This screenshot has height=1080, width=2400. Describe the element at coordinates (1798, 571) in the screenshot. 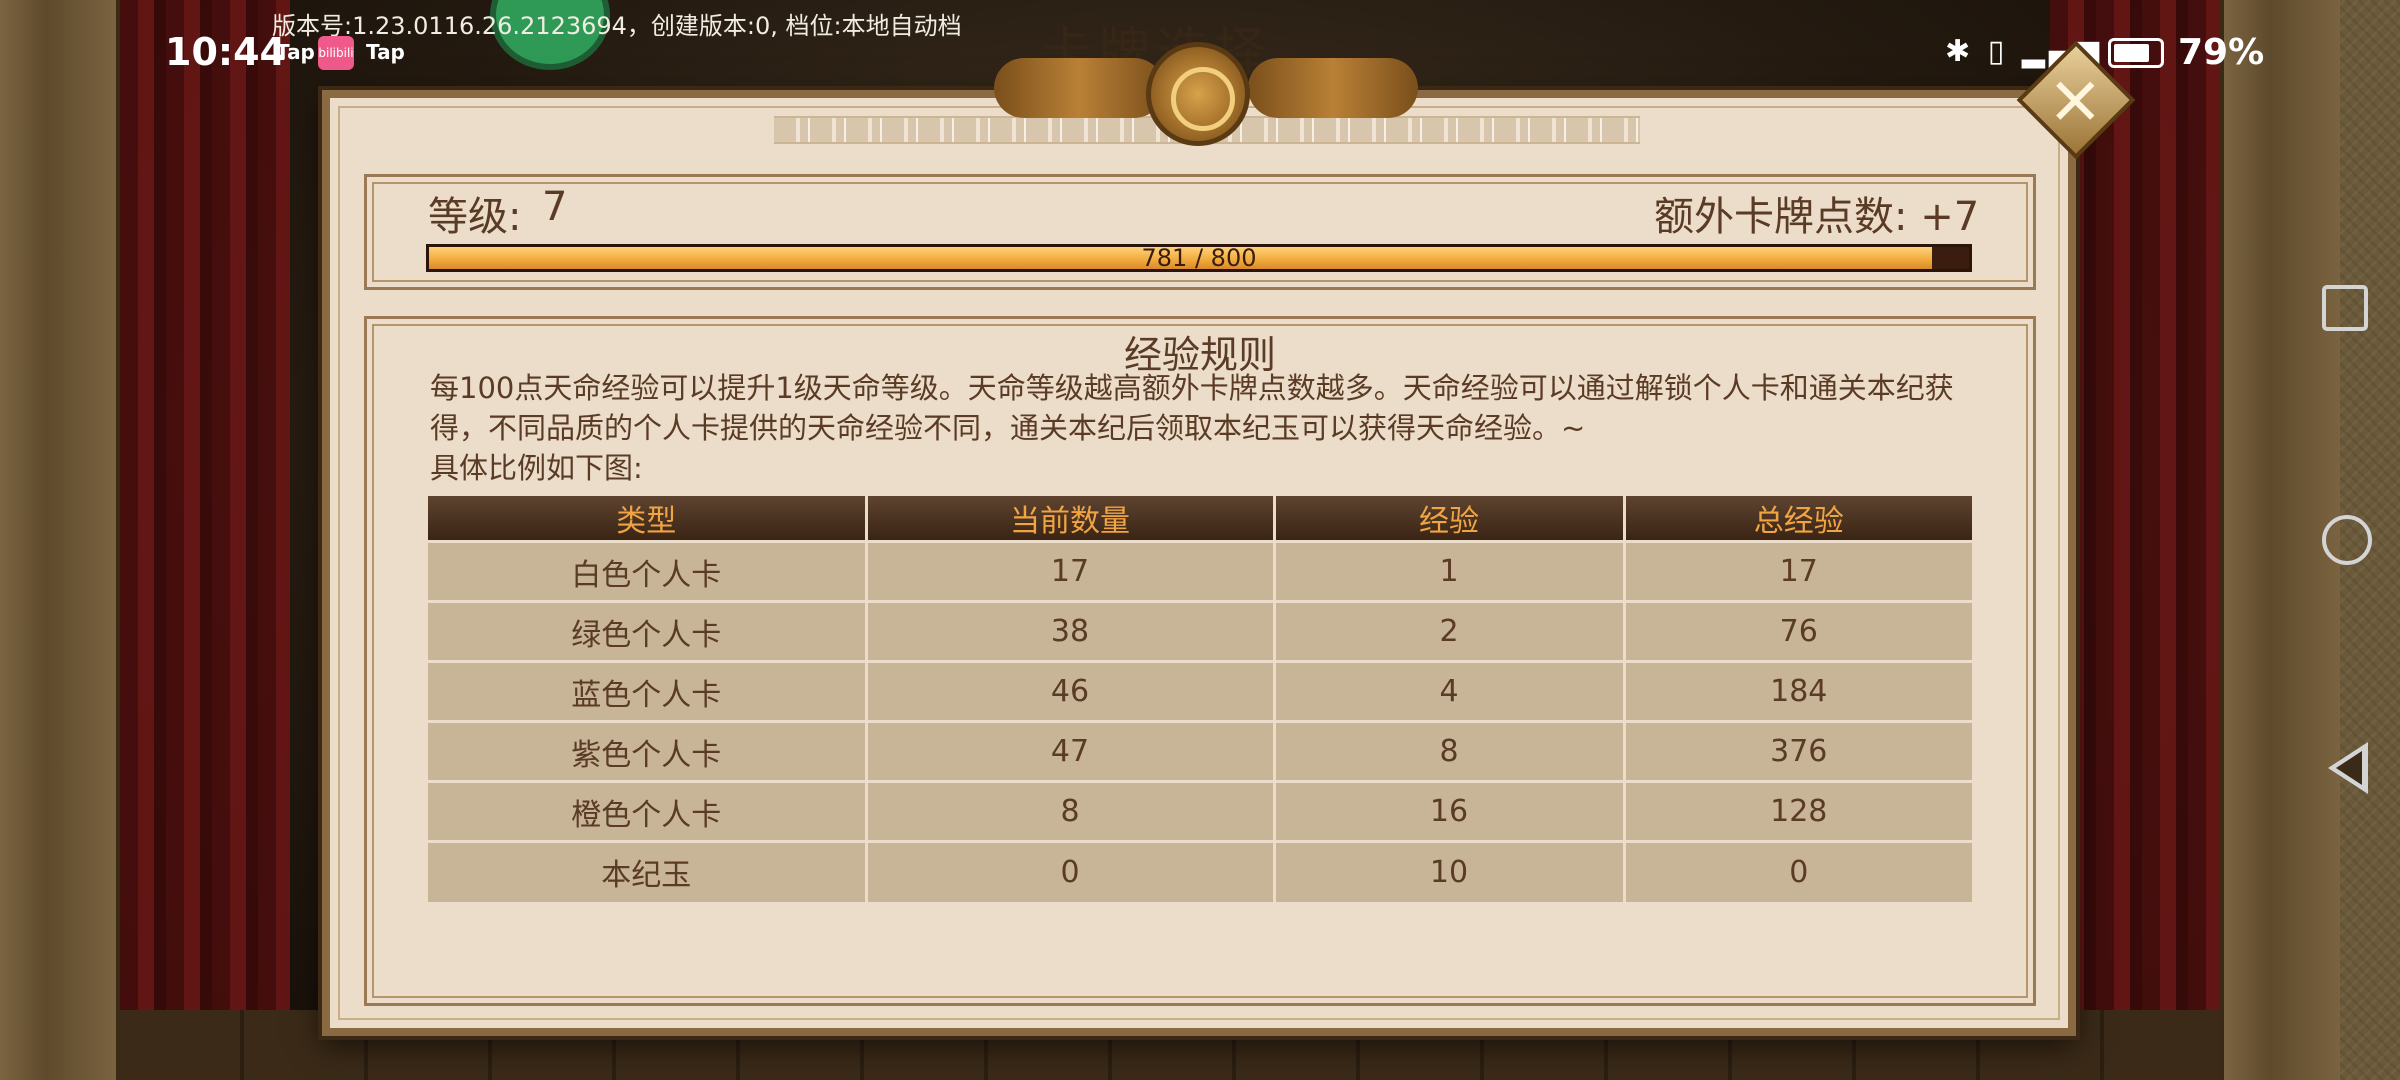

I see `cell-total: 17` at that location.